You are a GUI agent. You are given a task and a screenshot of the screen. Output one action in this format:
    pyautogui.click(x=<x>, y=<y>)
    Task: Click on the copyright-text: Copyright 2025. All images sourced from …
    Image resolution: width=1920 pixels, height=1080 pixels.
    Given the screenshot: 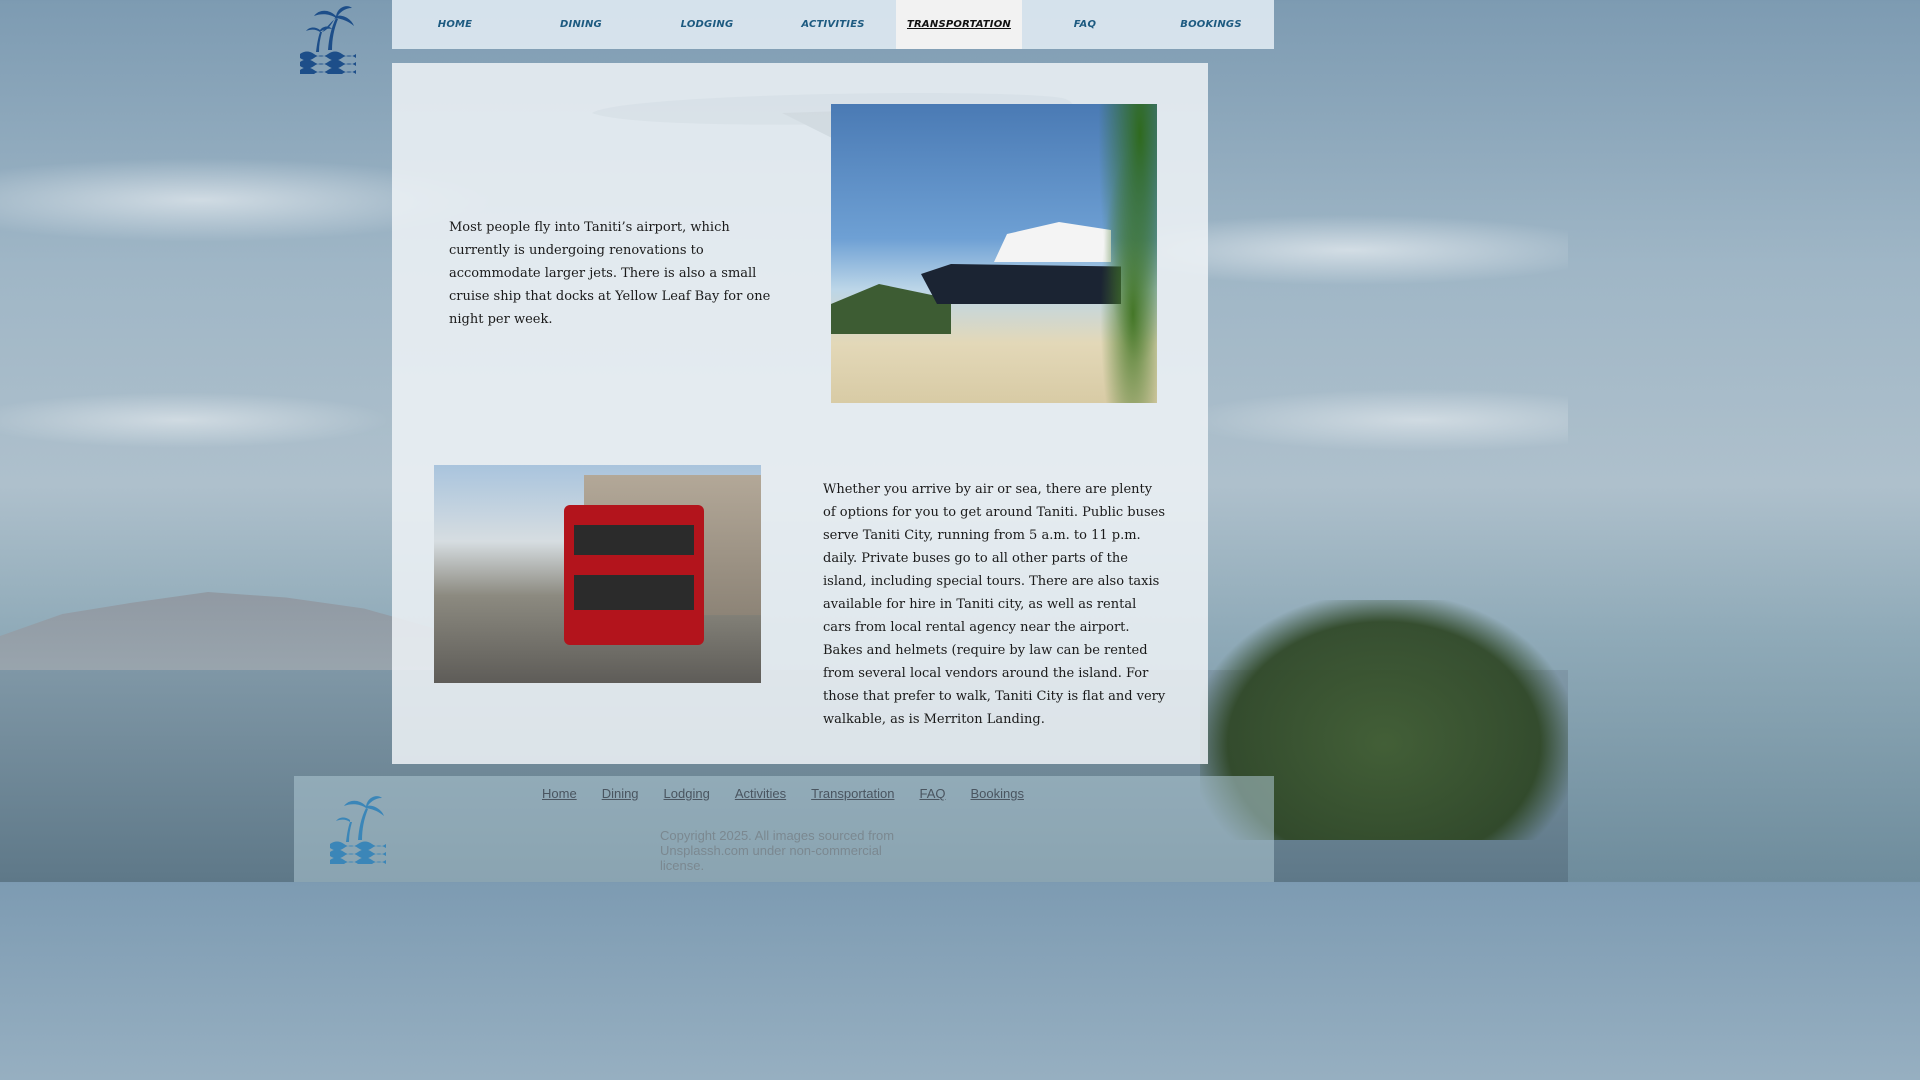 What is the action you would take?
    pyautogui.click(x=777, y=850)
    